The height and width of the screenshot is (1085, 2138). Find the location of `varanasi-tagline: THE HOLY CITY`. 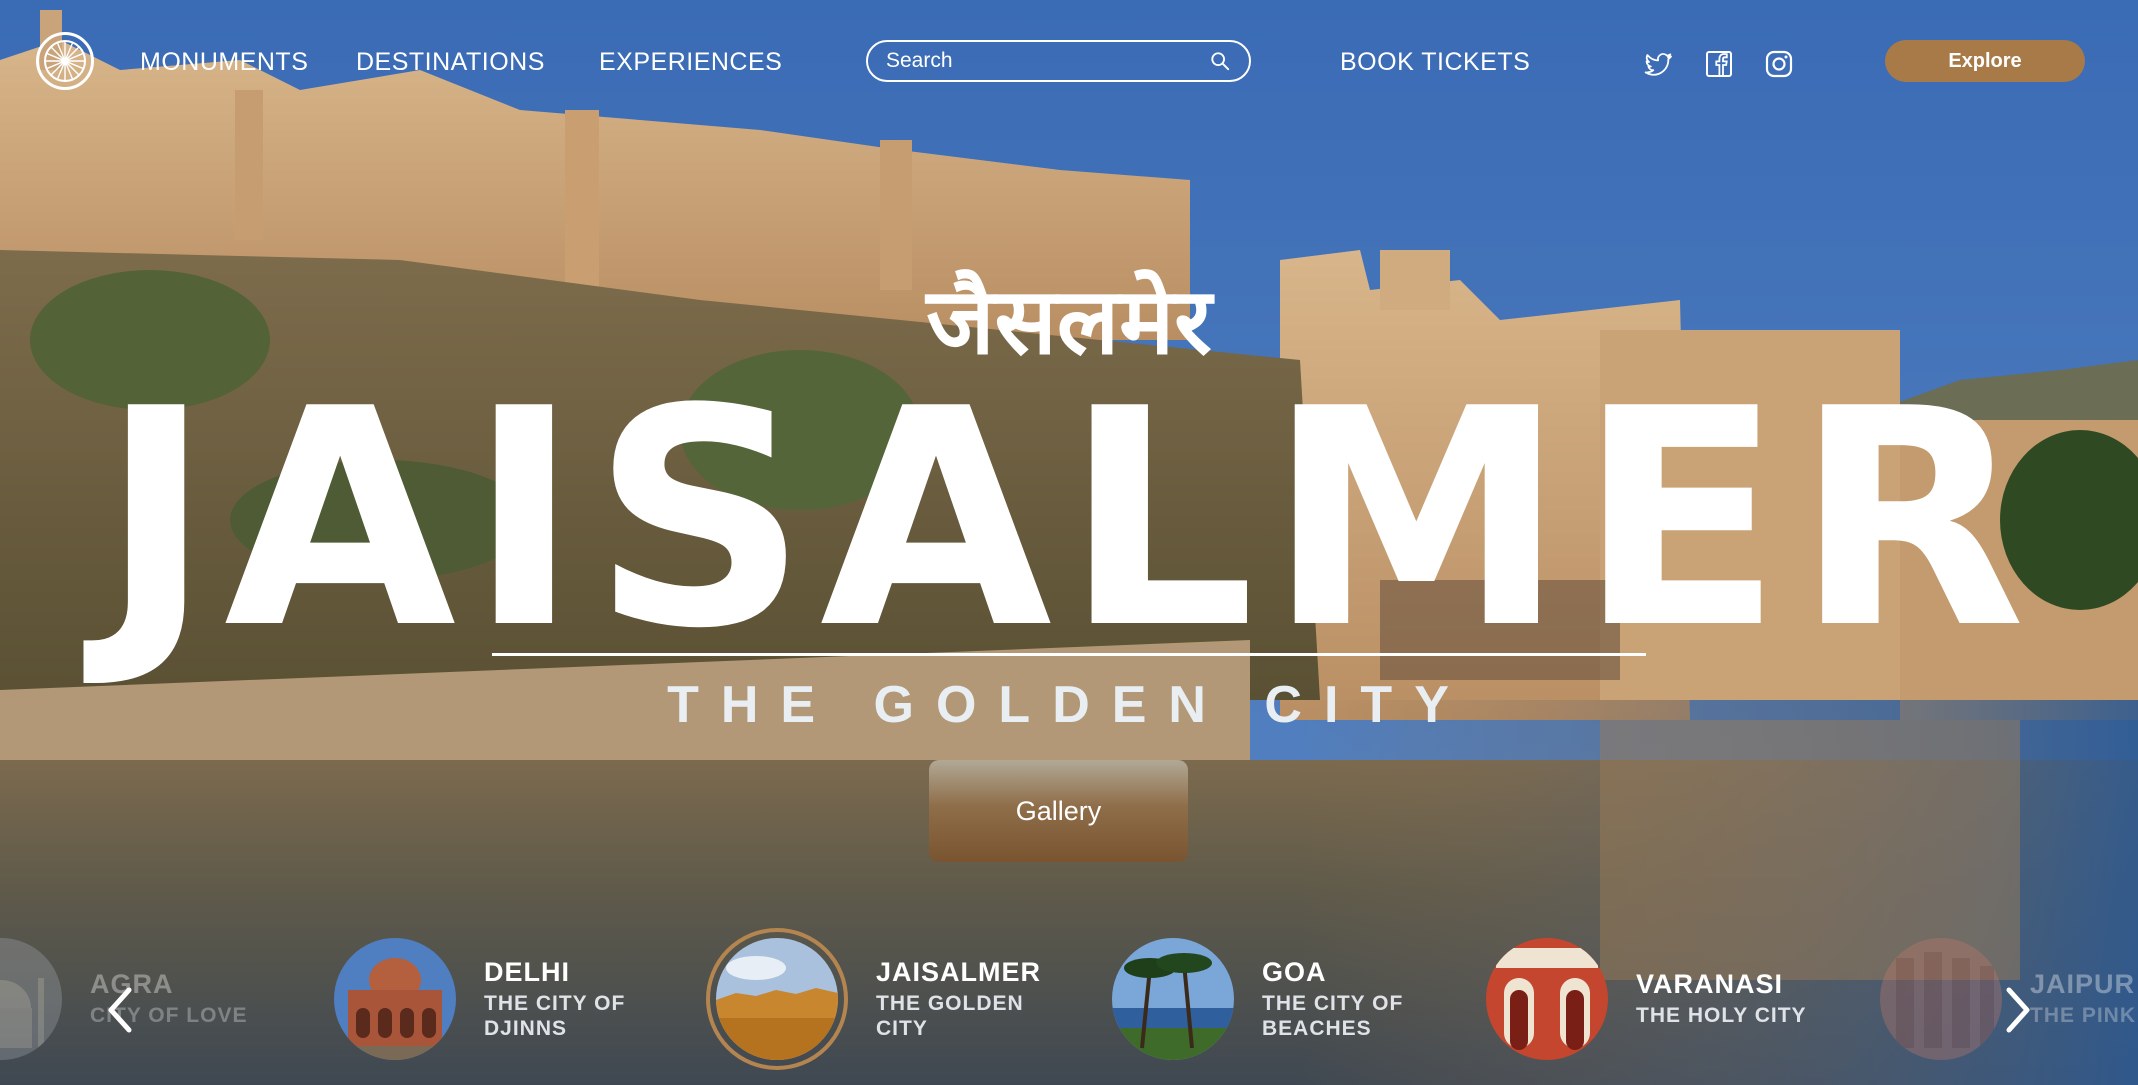

varanasi-tagline: THE HOLY CITY is located at coordinates (1721, 1016).